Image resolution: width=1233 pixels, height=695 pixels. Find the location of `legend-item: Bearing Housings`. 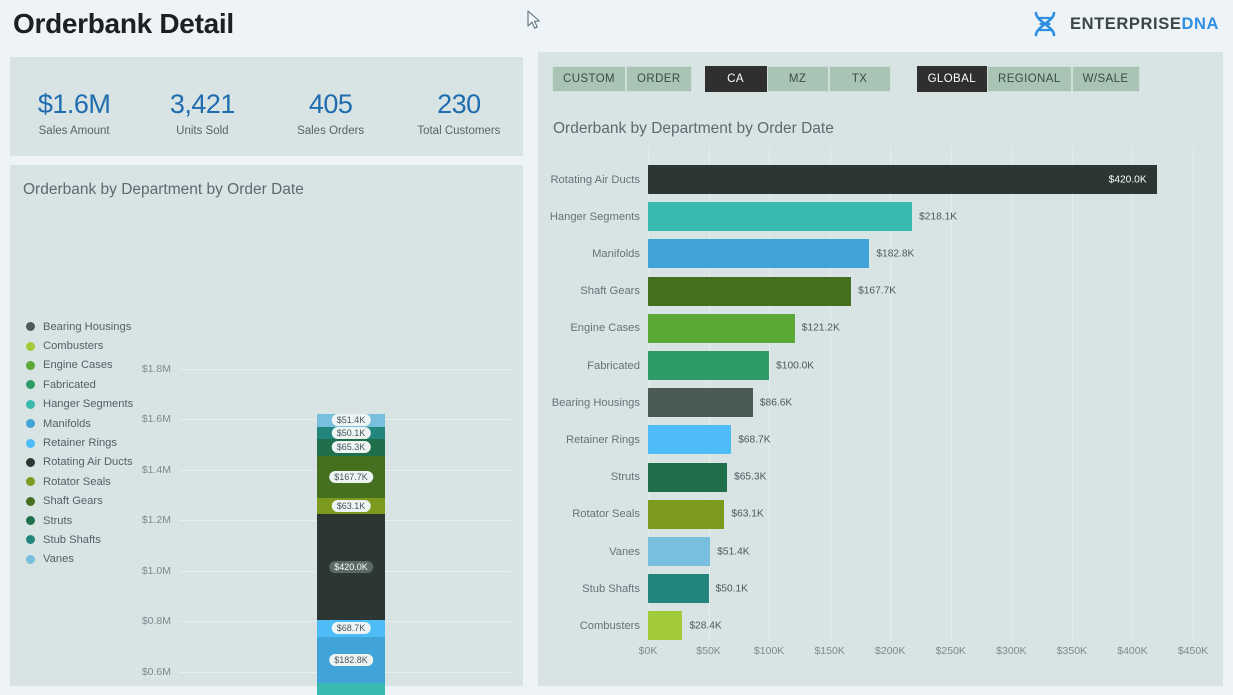

legend-item: Bearing Housings is located at coordinates (79, 326).